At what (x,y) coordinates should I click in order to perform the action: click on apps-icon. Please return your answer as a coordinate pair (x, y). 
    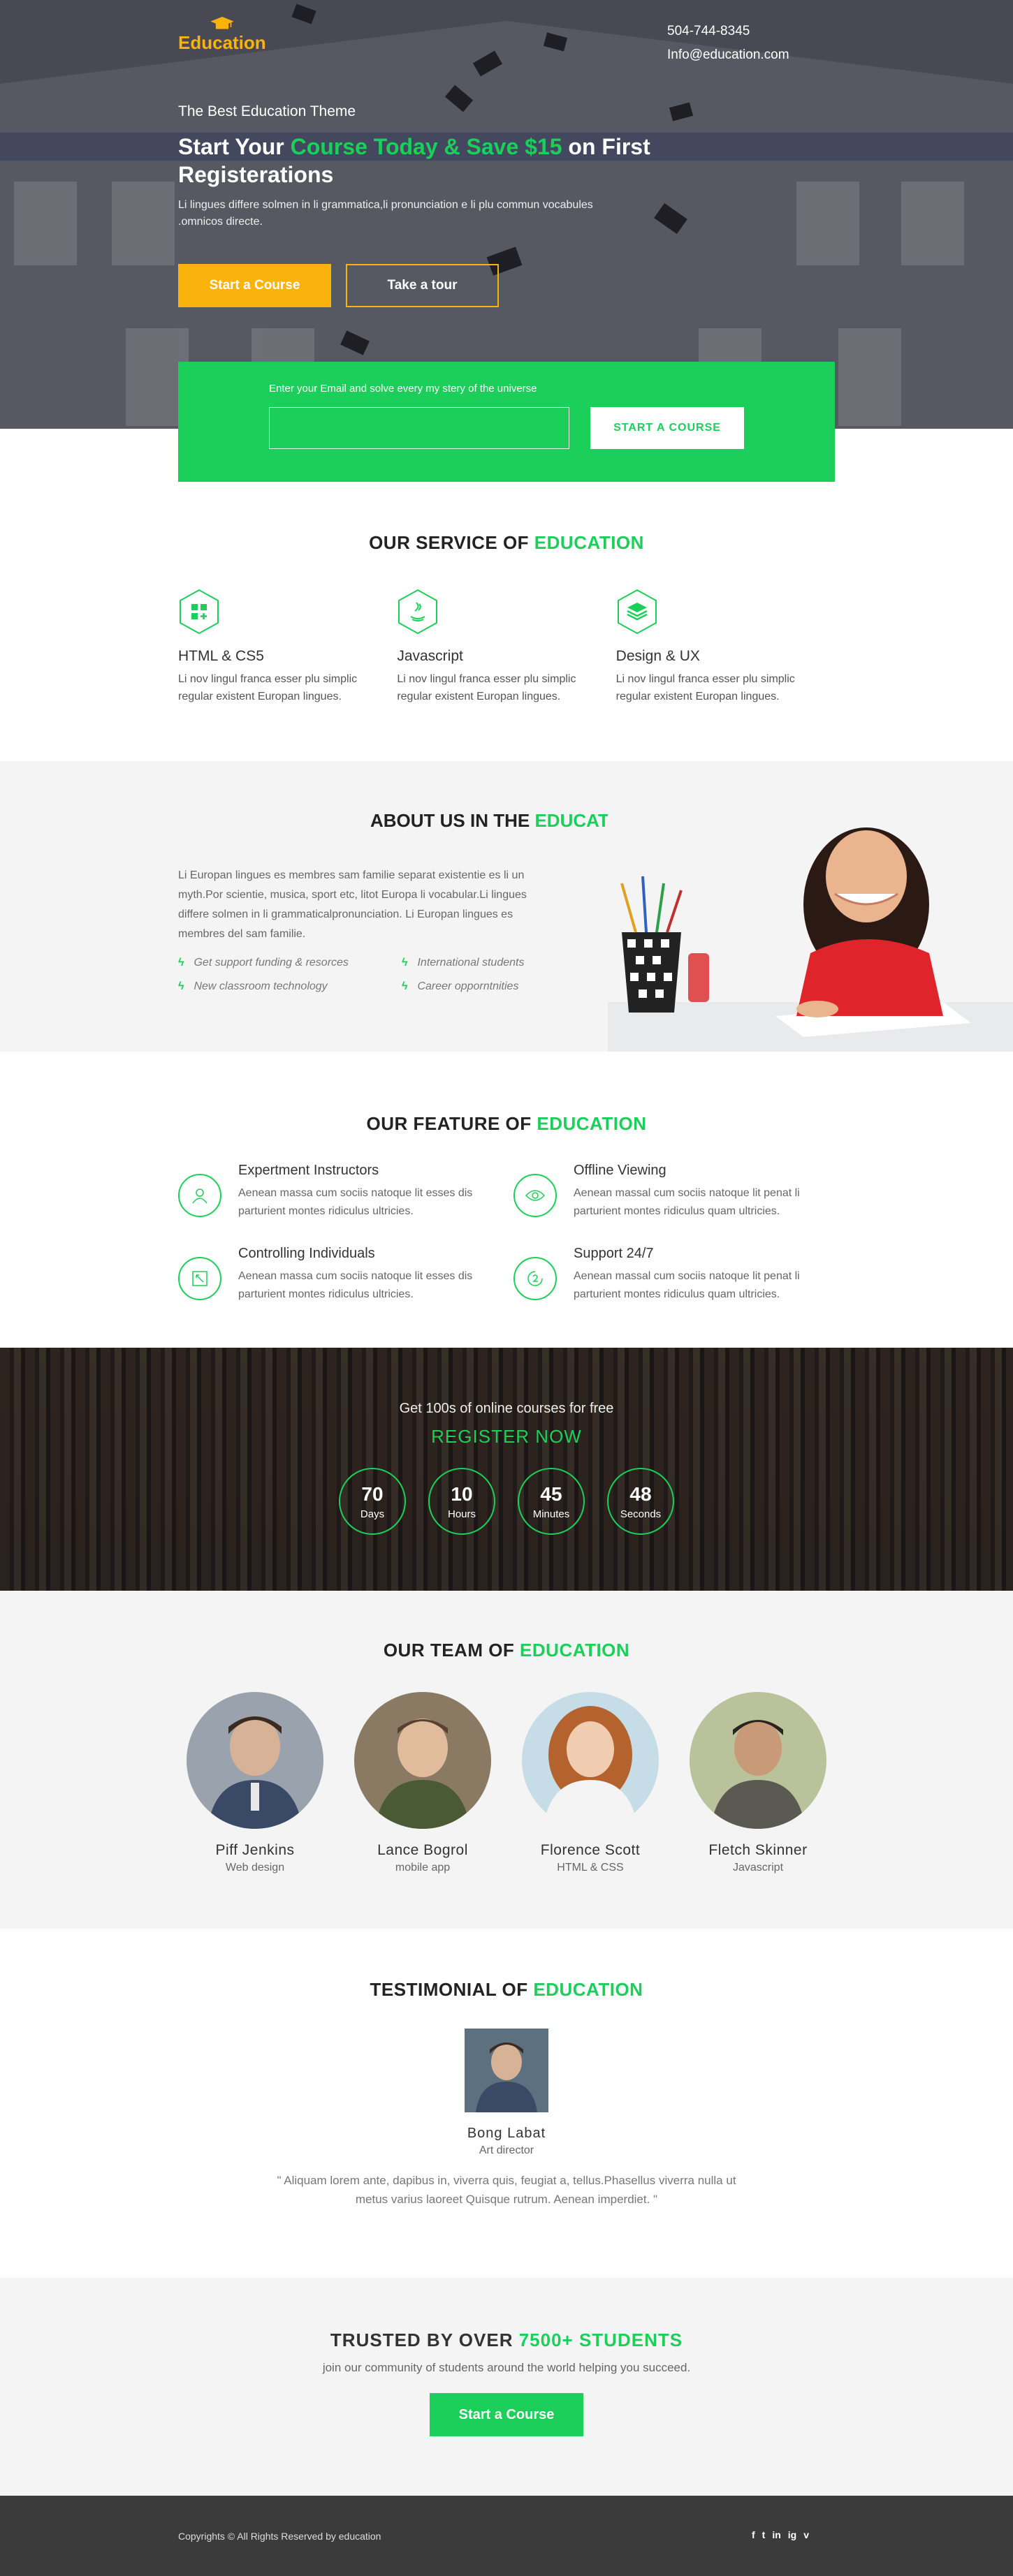
    Looking at the image, I should click on (199, 612).